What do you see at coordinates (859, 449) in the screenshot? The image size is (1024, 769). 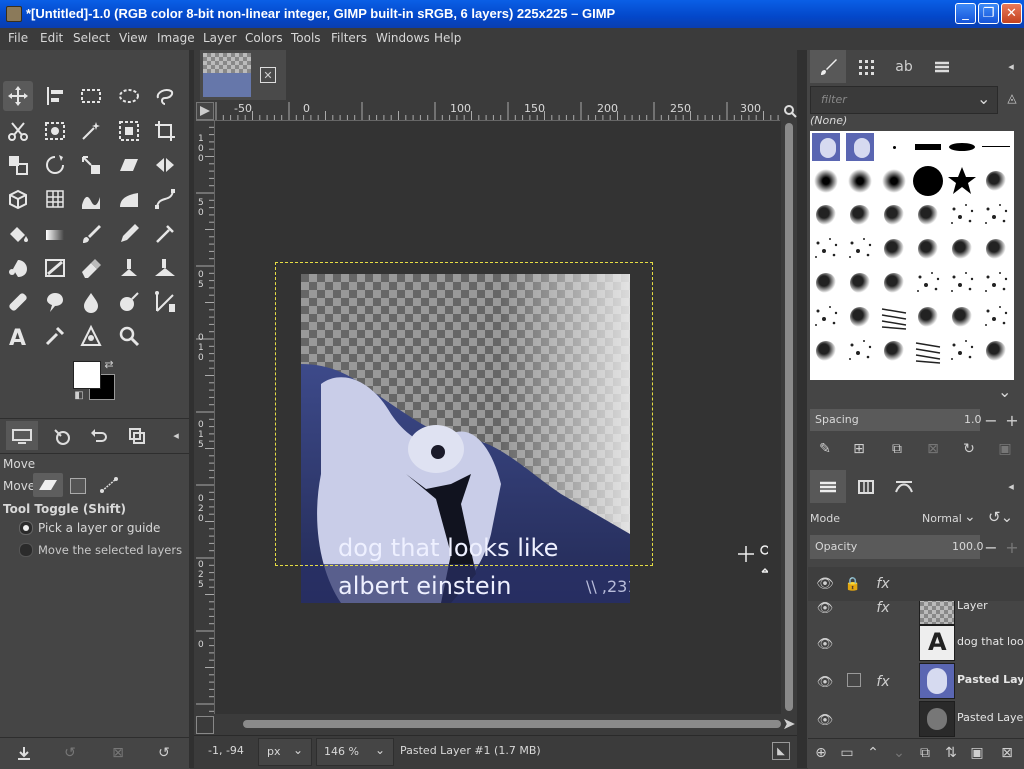 I see `new-brush-icon: ⊞` at bounding box center [859, 449].